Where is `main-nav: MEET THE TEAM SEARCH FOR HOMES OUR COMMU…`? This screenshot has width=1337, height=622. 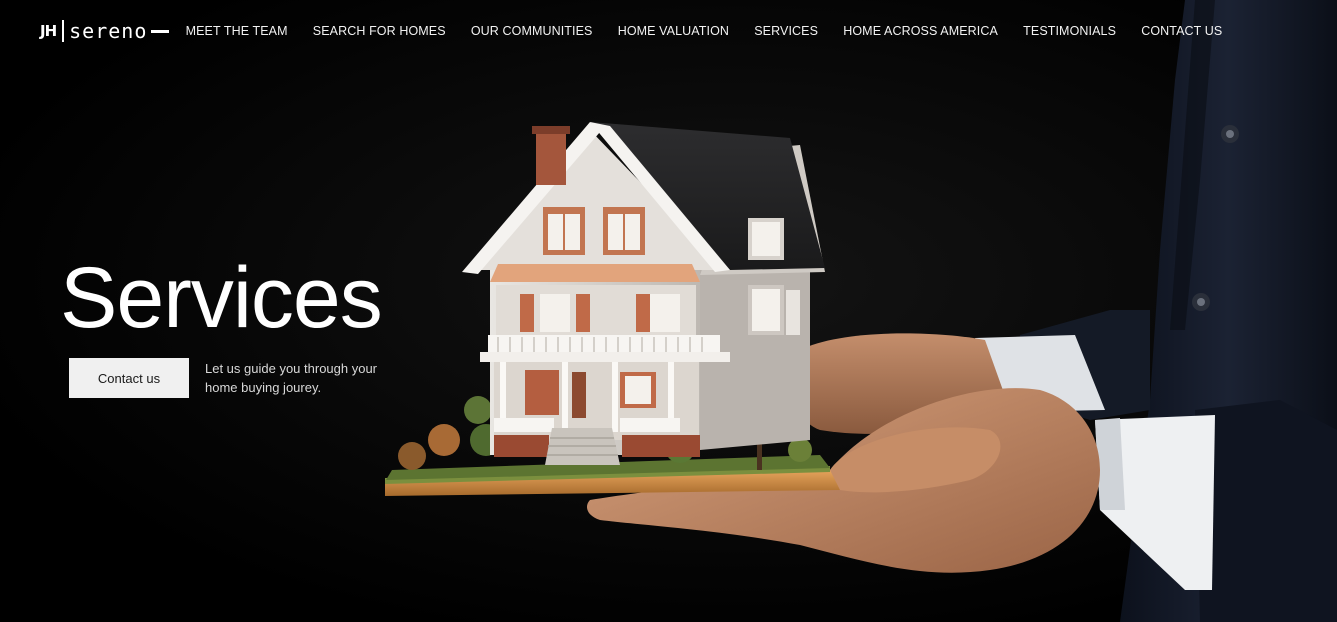 main-nav: MEET THE TEAM SEARCH FOR HOMES OUR COMMU… is located at coordinates (704, 31).